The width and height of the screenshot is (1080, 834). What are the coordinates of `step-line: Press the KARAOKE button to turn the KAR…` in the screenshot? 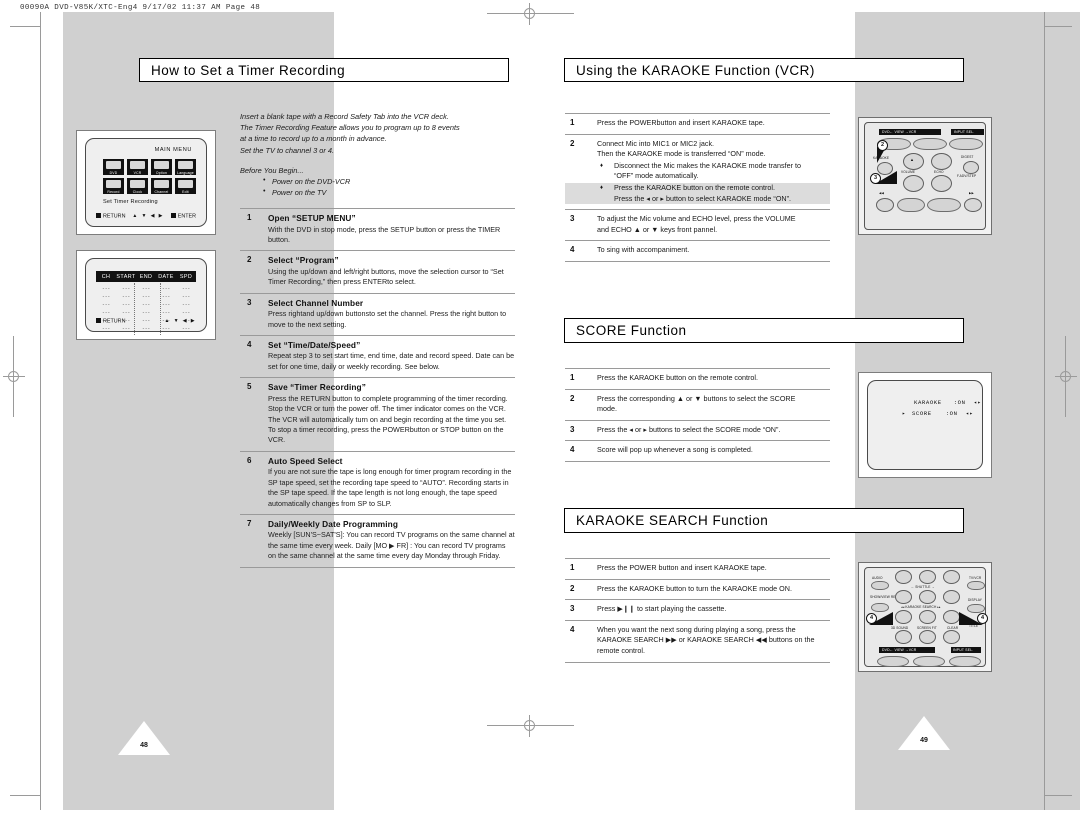 It's located at (694, 588).